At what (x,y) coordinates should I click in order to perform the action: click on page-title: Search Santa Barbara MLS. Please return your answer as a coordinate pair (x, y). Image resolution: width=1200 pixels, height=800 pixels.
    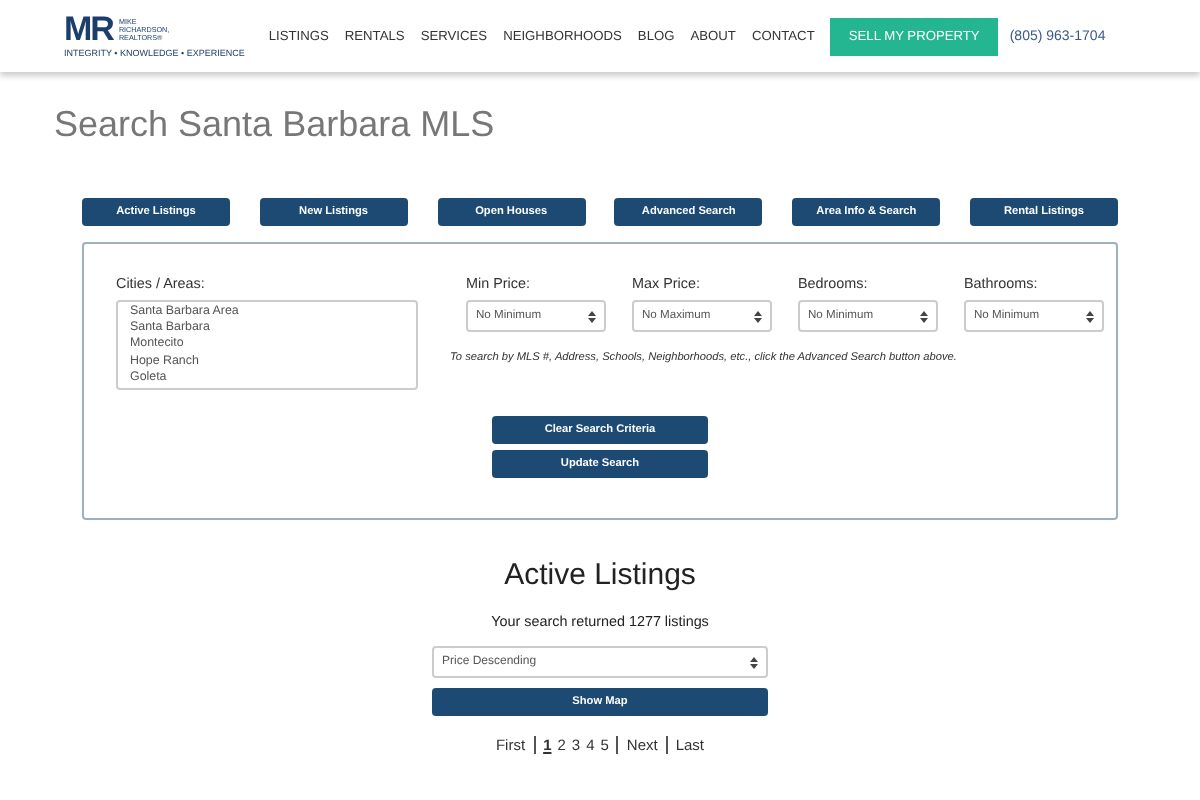
    Looking at the image, I should click on (275, 126).